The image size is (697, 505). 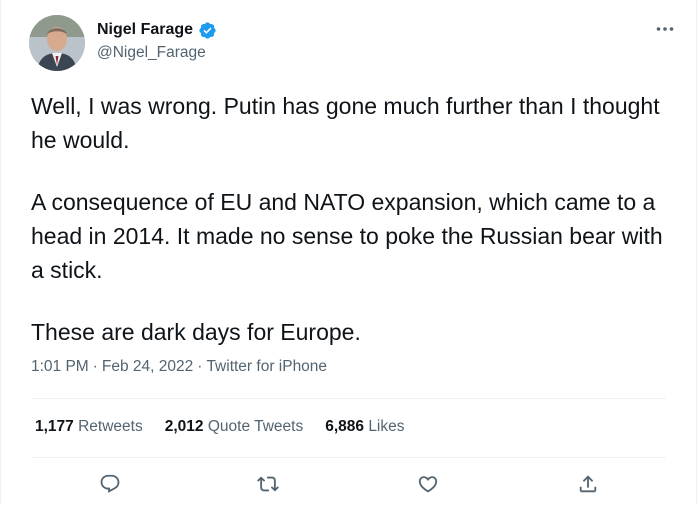 I want to click on tweet-source-link: Twitter for iPhone, so click(x=266, y=366).